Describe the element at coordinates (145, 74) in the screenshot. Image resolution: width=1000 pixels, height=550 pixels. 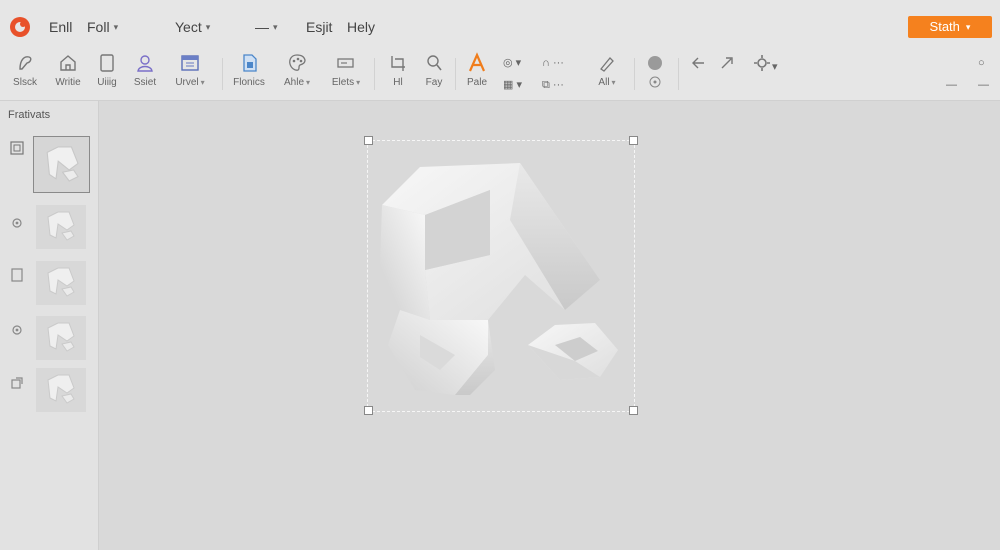
I see `tool-set: Ssiet` at that location.